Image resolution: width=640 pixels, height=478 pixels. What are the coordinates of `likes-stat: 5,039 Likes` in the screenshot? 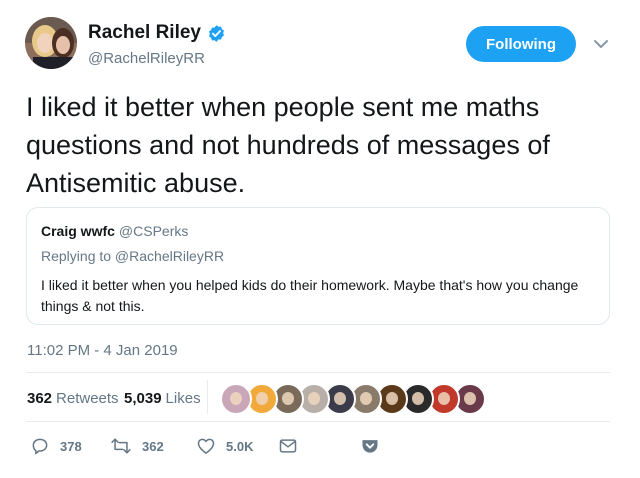 It's located at (162, 398).